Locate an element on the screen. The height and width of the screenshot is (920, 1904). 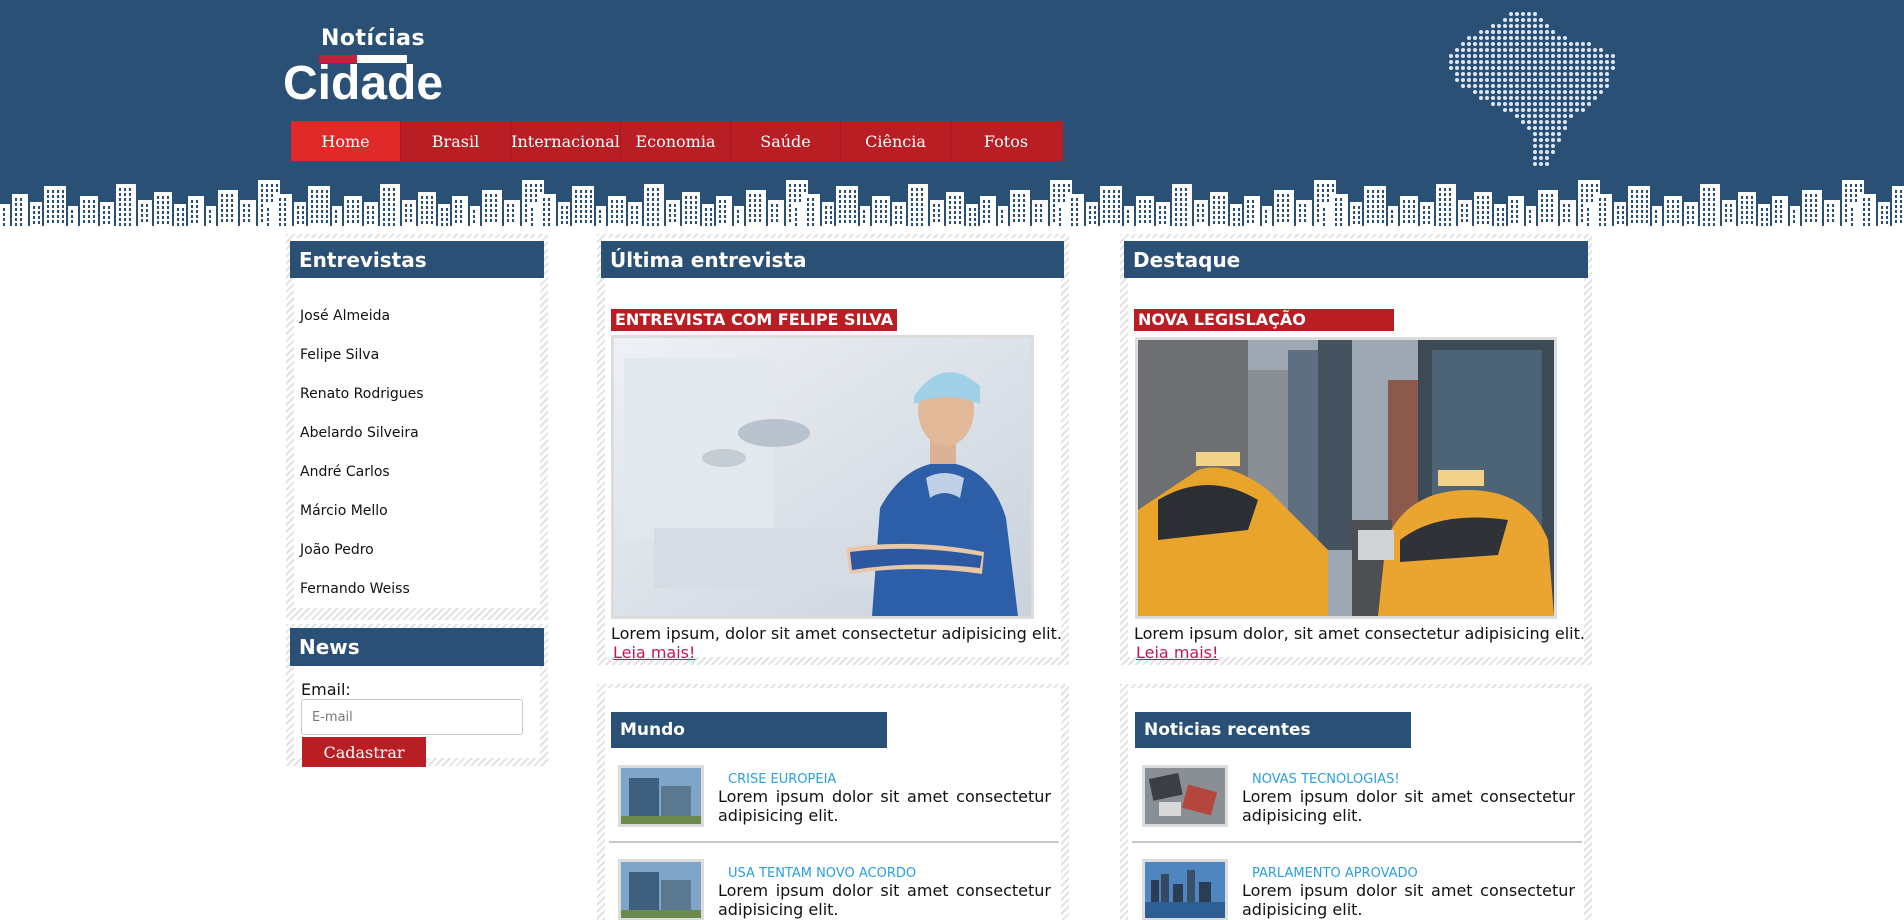
nav-fotos: Fotos is located at coordinates (1006, 141).